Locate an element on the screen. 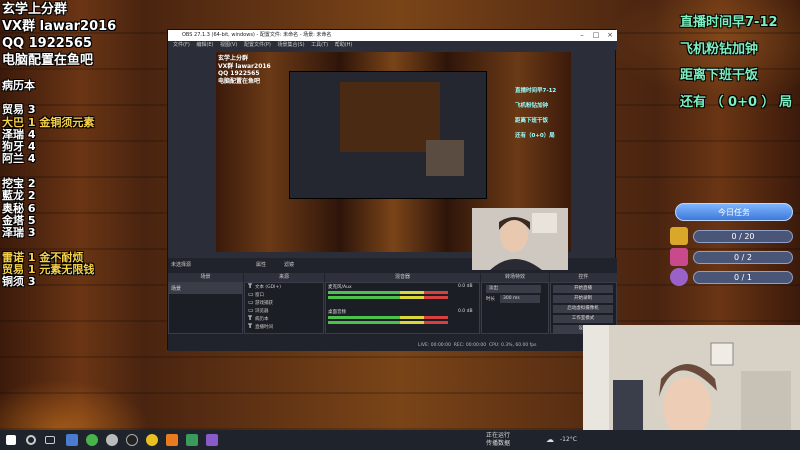 The height and width of the screenshot is (450, 800). right-info-block: 直播时间早7-12 飞机粉钻加钟 距离下班干饭 还有 （ 0+0 ） 局 is located at coordinates (740, 63).